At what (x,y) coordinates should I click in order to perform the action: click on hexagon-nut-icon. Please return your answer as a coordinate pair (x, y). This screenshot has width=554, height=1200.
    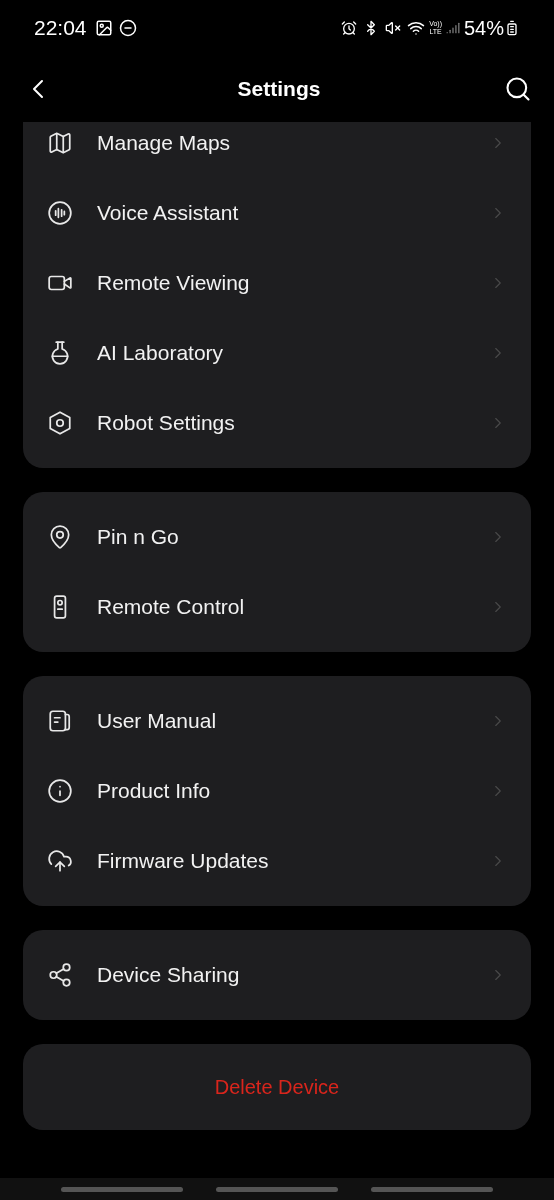
    Looking at the image, I should click on (60, 423).